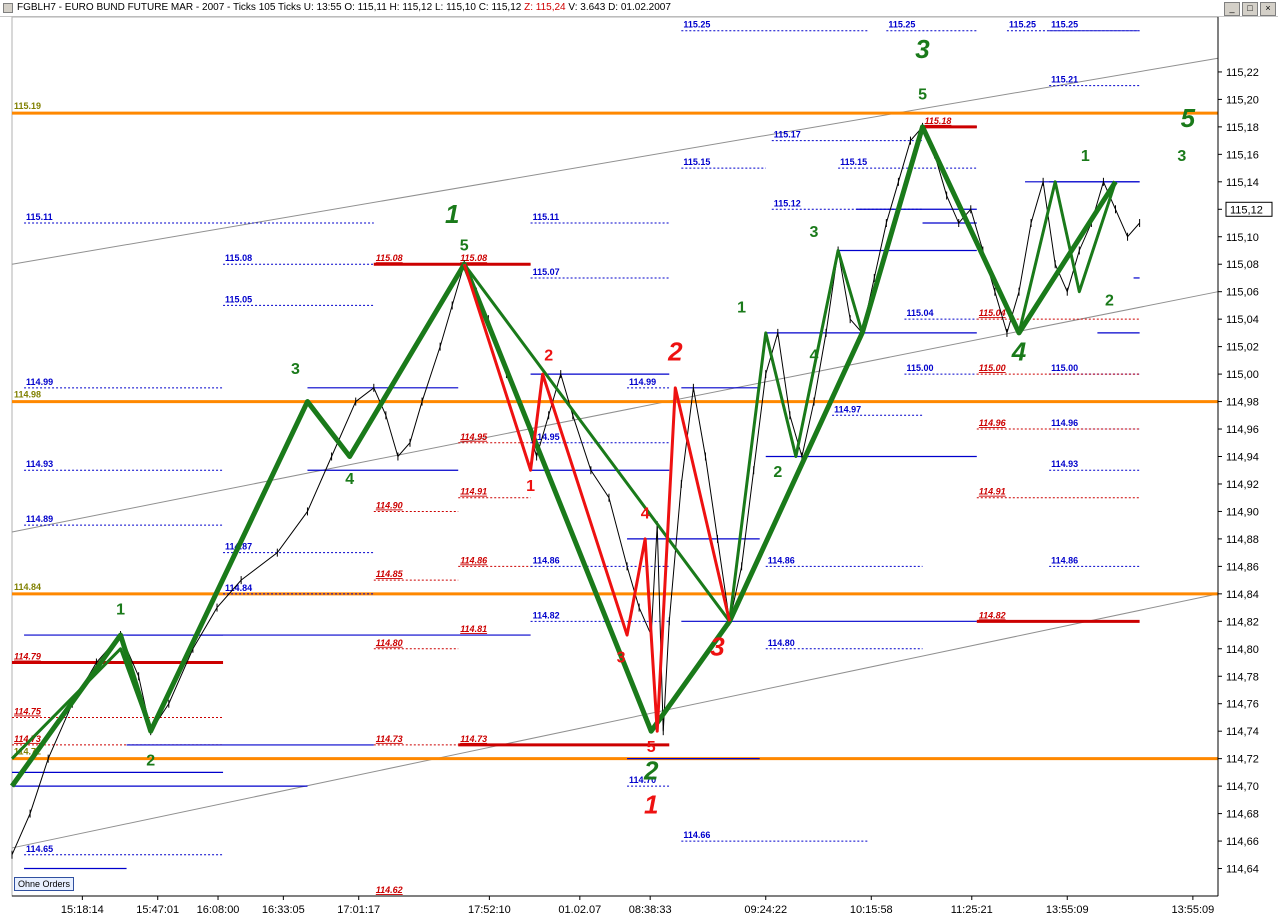 Image resolution: width=1278 pixels, height=917 pixels. Describe the element at coordinates (82, 910) in the screenshot. I see `x-tick-label: 15:18:14` at that location.